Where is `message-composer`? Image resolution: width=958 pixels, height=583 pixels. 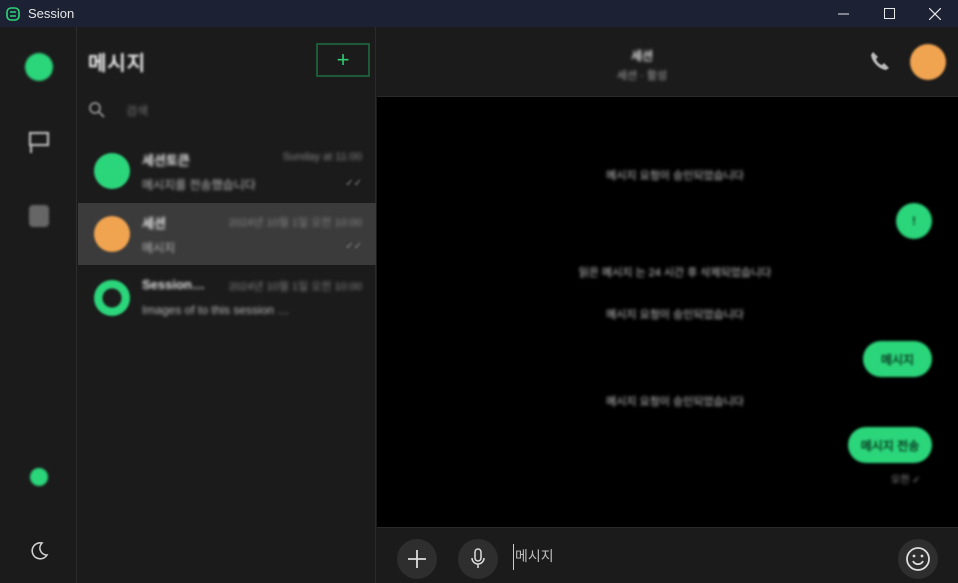 message-composer is located at coordinates (667, 555).